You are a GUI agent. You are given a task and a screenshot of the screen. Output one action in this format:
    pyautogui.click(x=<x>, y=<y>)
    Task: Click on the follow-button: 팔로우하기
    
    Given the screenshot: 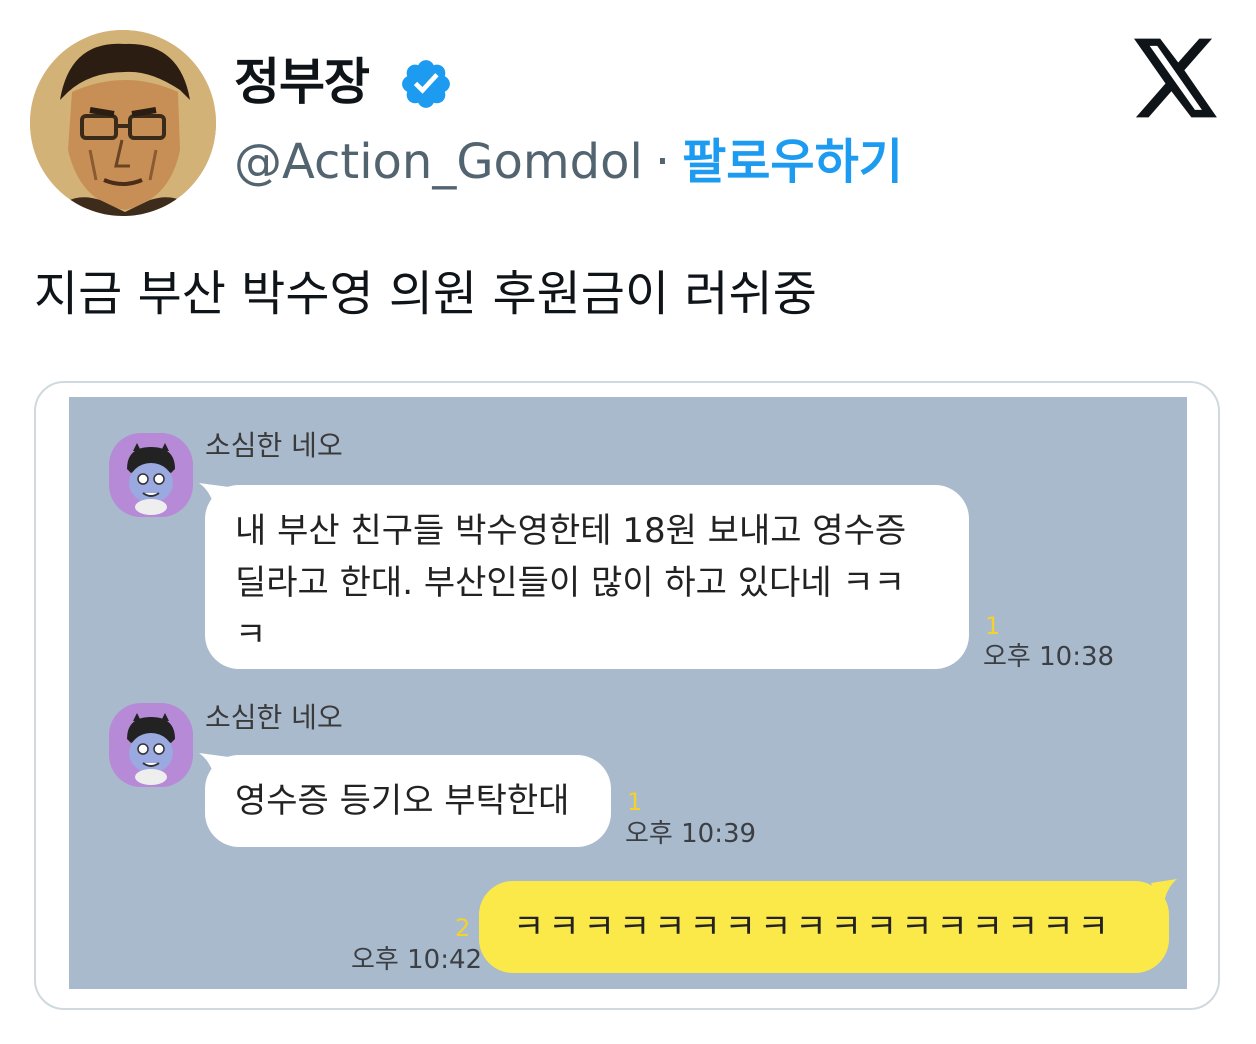 What is the action you would take?
    pyautogui.click(x=792, y=162)
    